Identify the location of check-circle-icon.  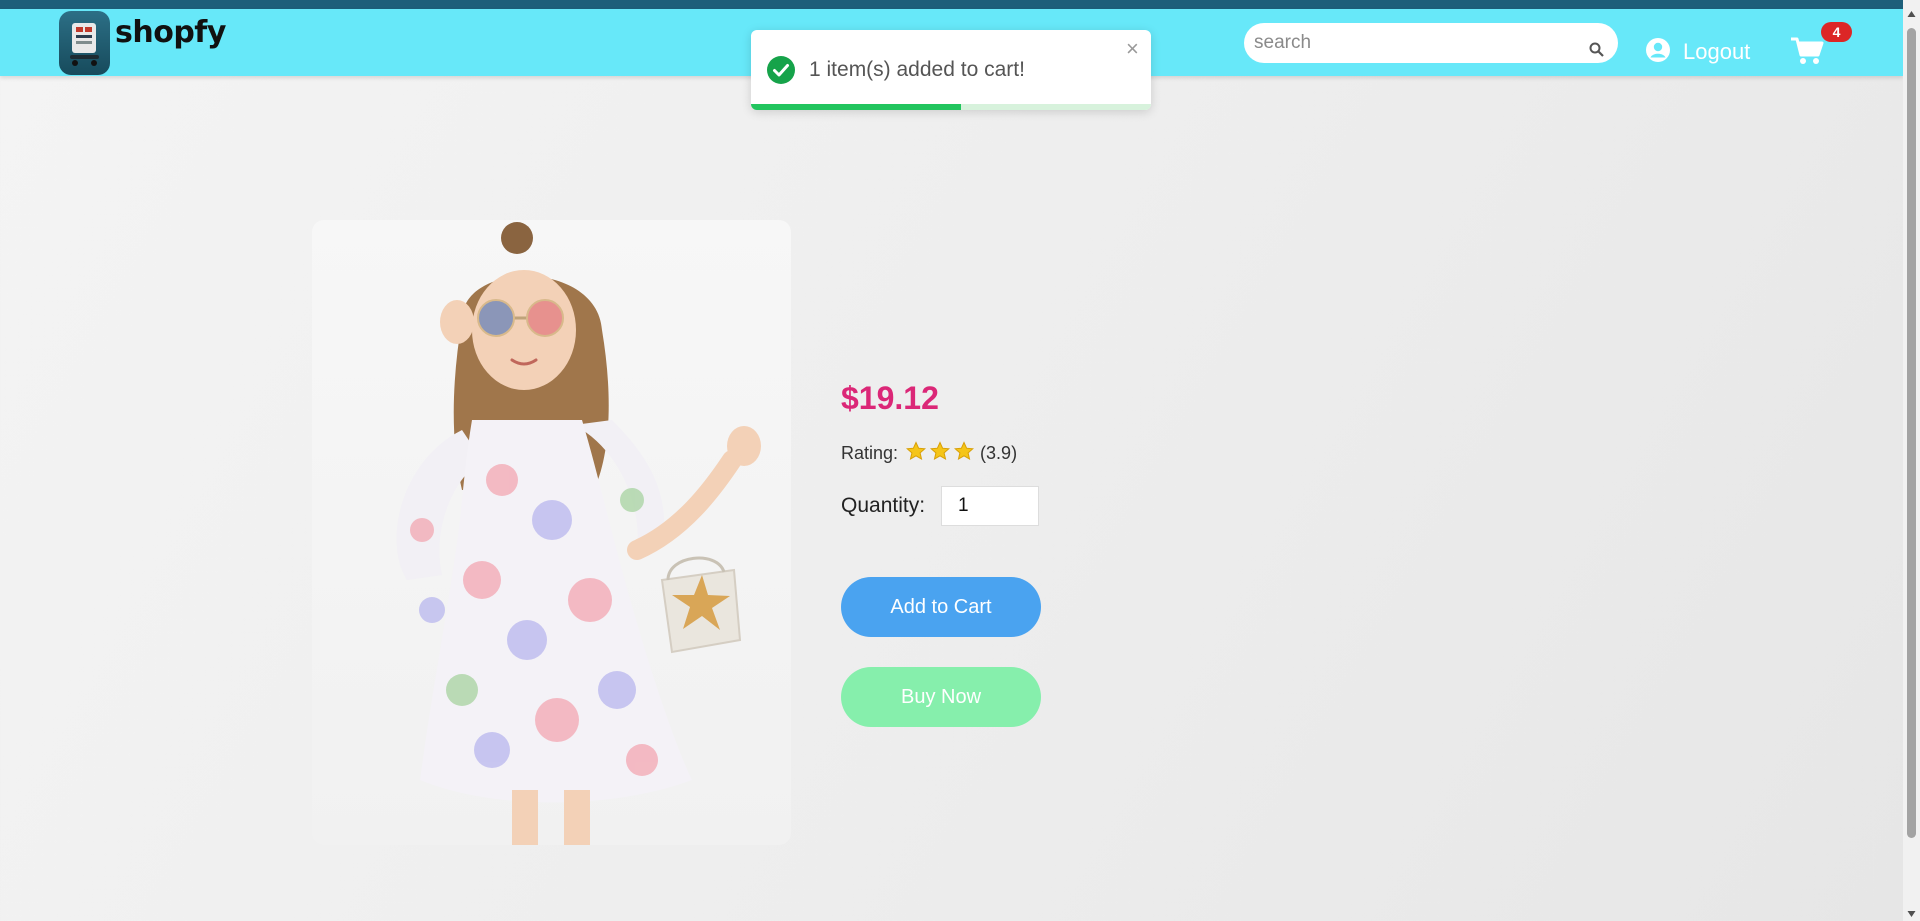
(781, 72).